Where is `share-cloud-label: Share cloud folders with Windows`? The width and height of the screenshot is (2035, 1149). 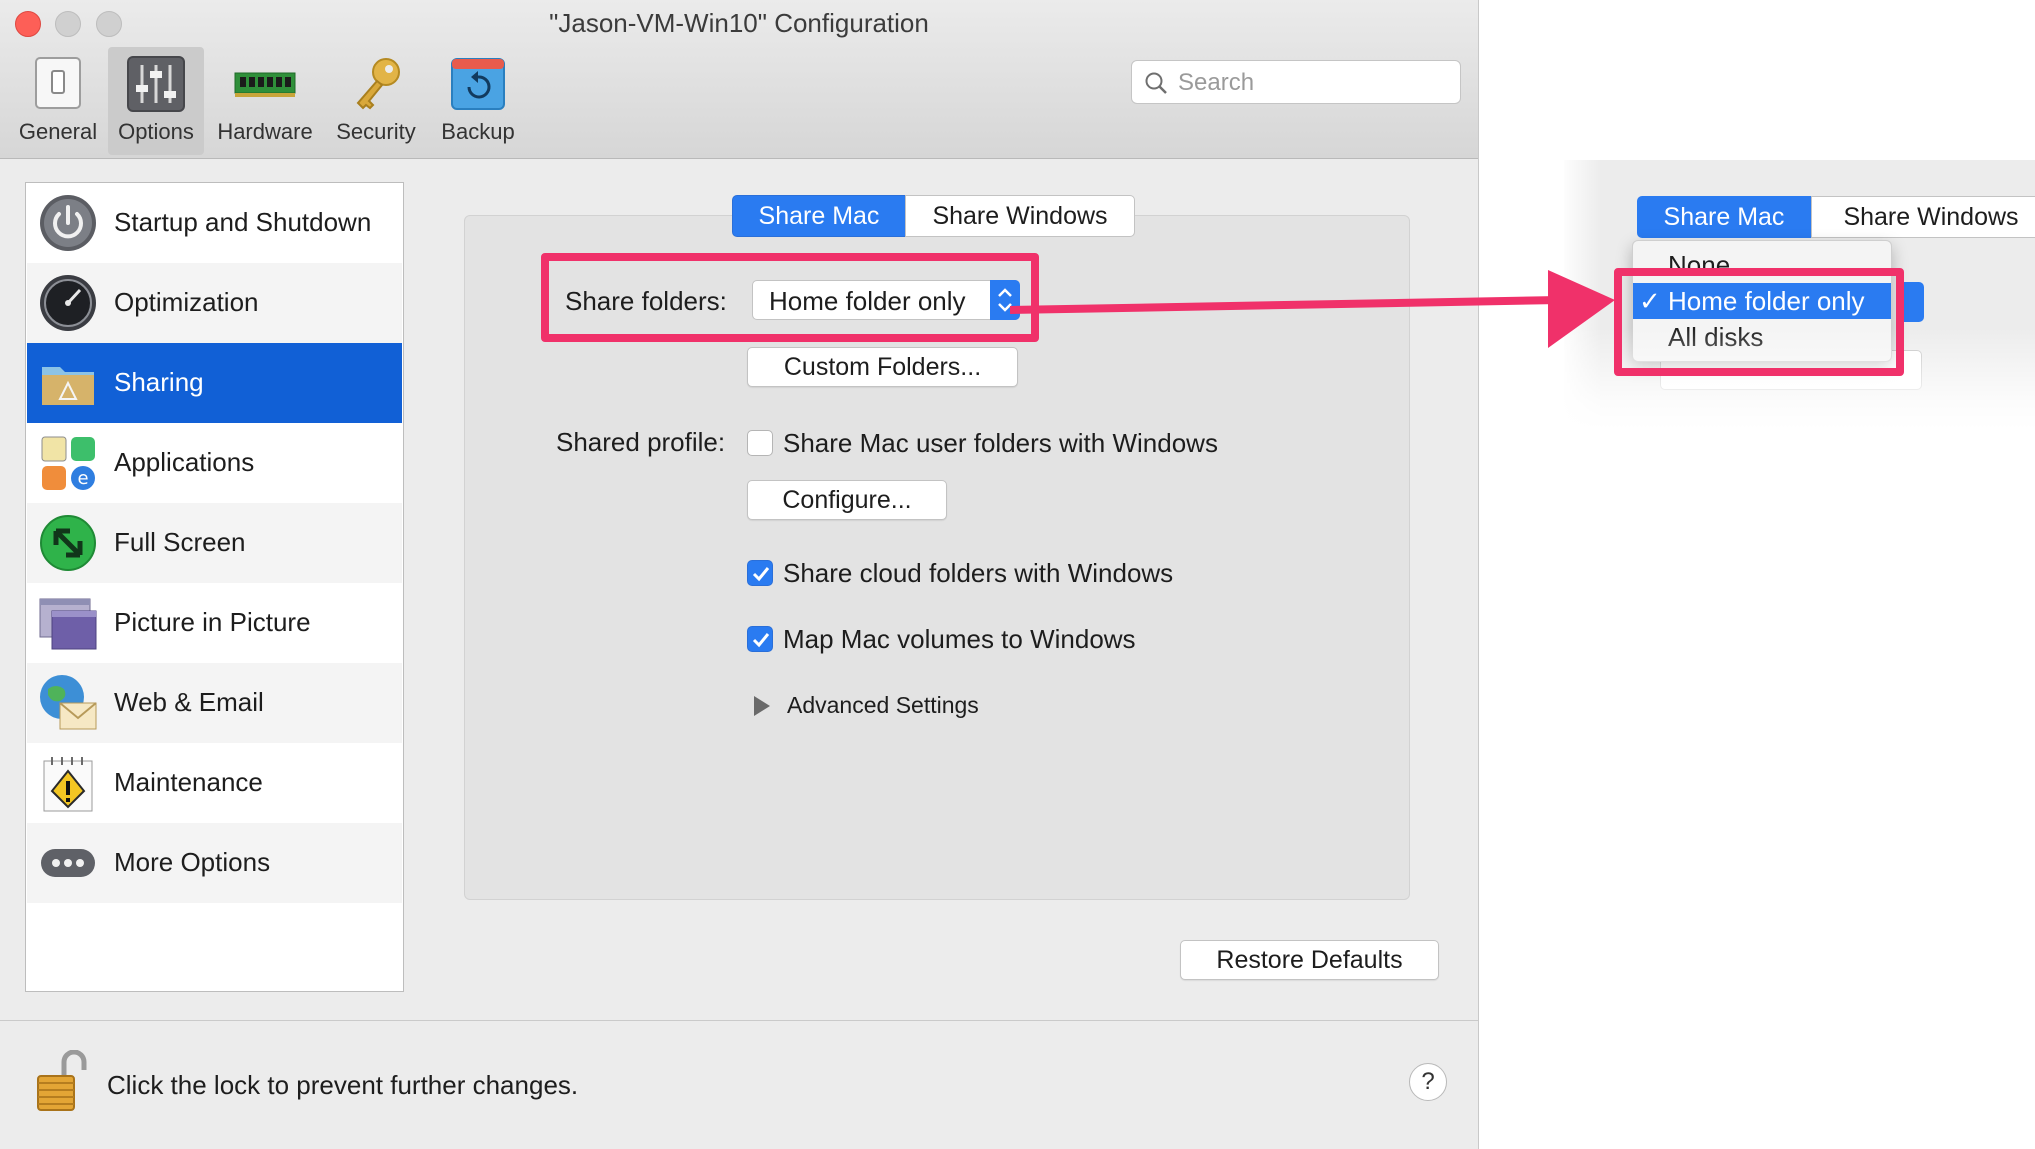 share-cloud-label: Share cloud folders with Windows is located at coordinates (978, 573).